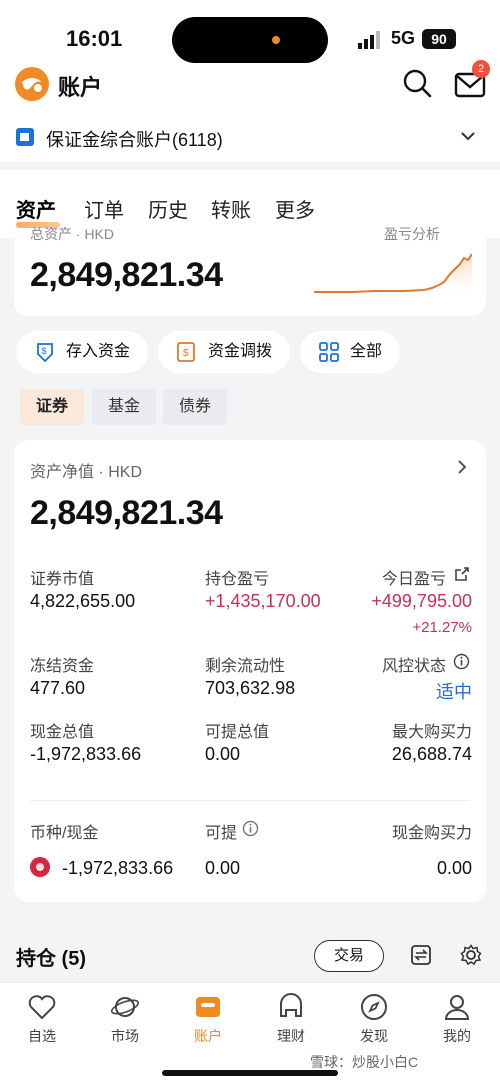  I want to click on nav-market-label: 市场, so click(125, 1036).